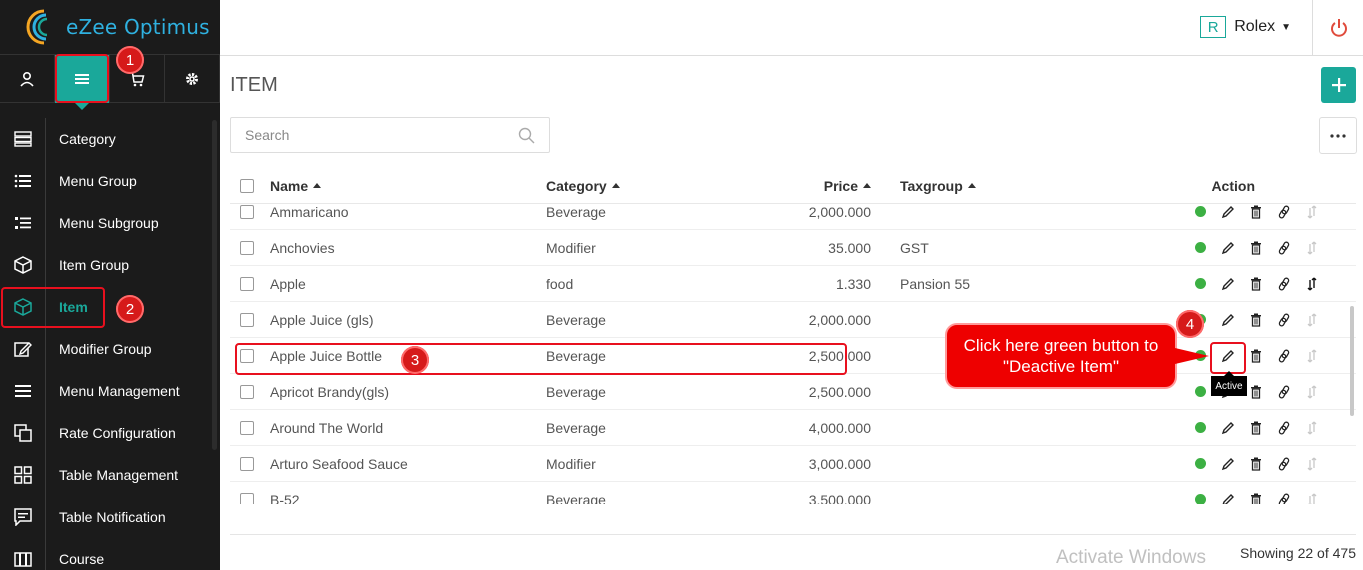 The image size is (1363, 570). What do you see at coordinates (110, 139) in the screenshot?
I see `sidebar-item-category: Category` at bounding box center [110, 139].